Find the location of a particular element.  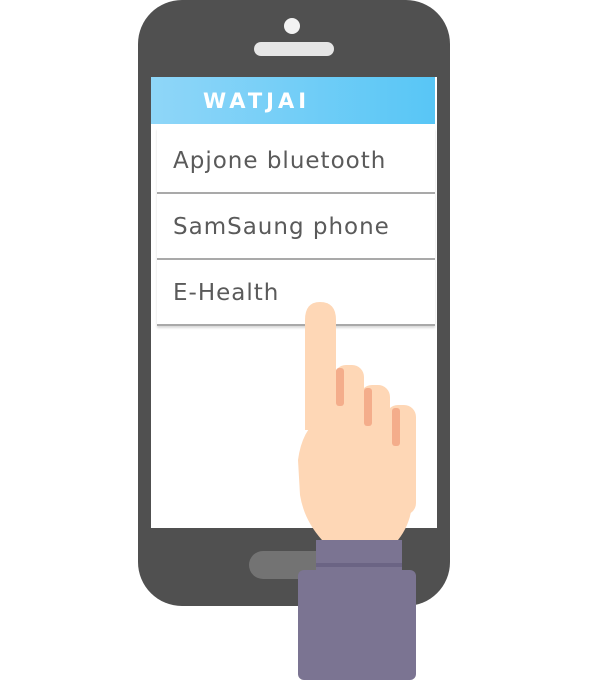

list-item-label: Apjone bluetooth is located at coordinates (280, 161).